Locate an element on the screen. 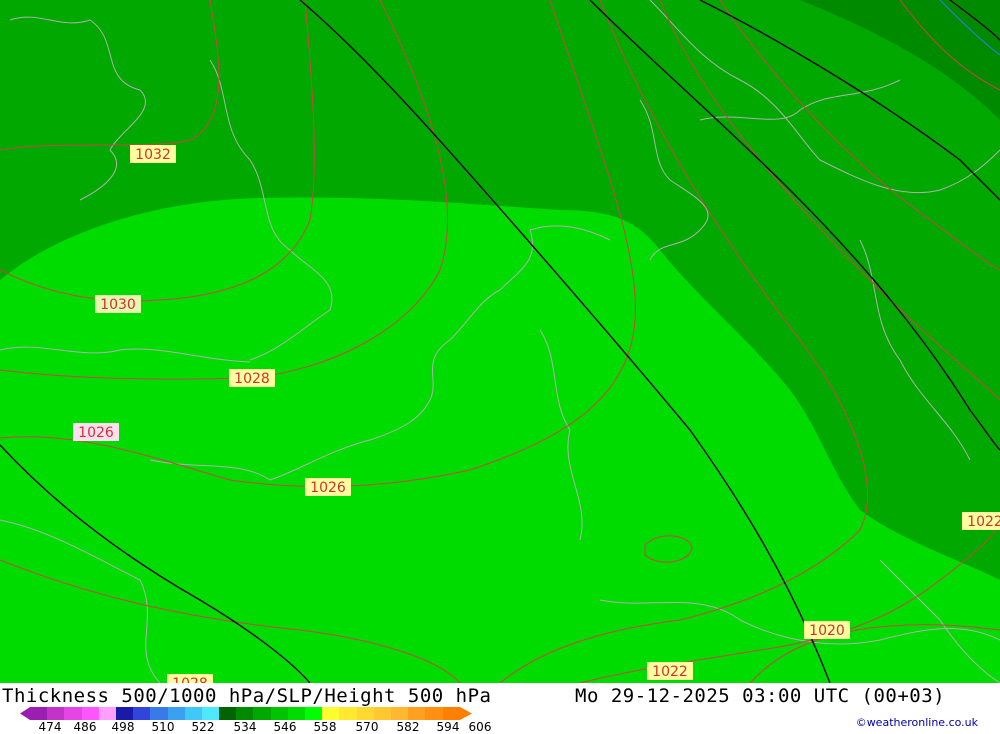 The image size is (1000, 734). legend-tick-label: 486 is located at coordinates (85, 727).